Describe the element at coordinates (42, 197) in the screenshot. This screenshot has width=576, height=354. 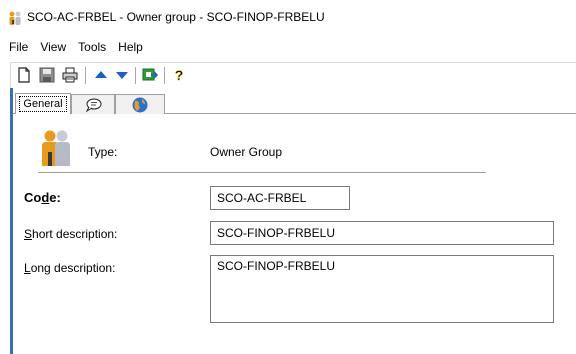
I see `code-label: Code:` at that location.